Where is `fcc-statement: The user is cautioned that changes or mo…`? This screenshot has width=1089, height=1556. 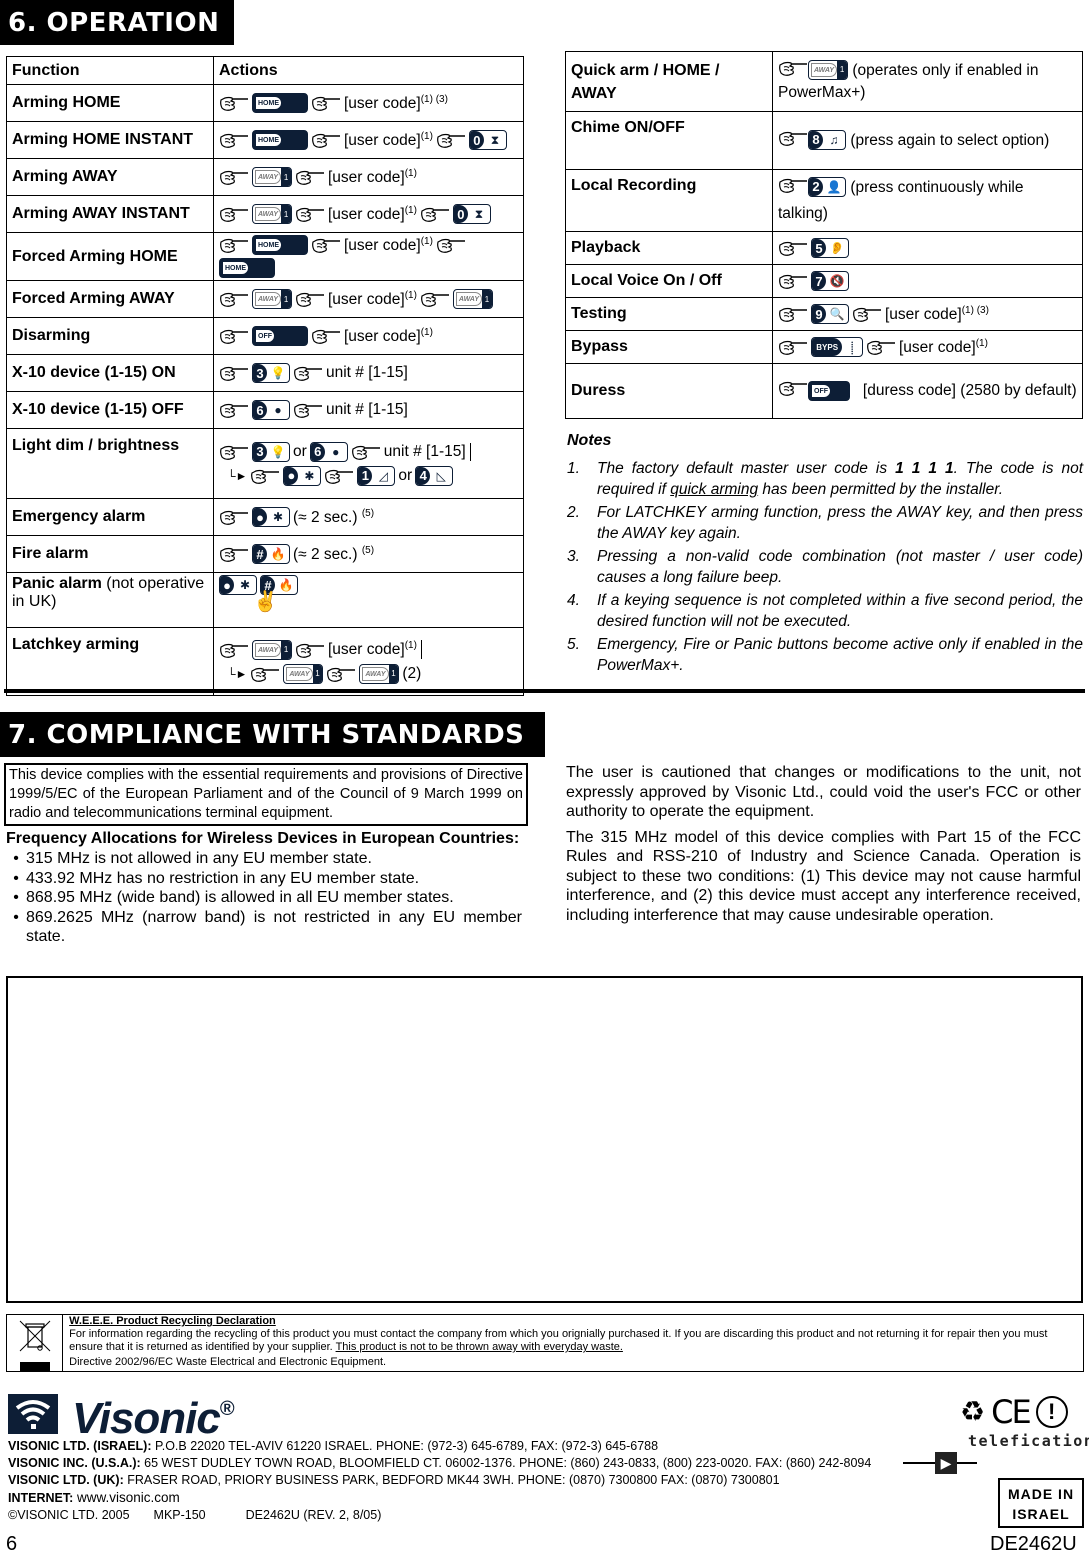 fcc-statement: The user is cautioned that changes or mo… is located at coordinates (823, 847).